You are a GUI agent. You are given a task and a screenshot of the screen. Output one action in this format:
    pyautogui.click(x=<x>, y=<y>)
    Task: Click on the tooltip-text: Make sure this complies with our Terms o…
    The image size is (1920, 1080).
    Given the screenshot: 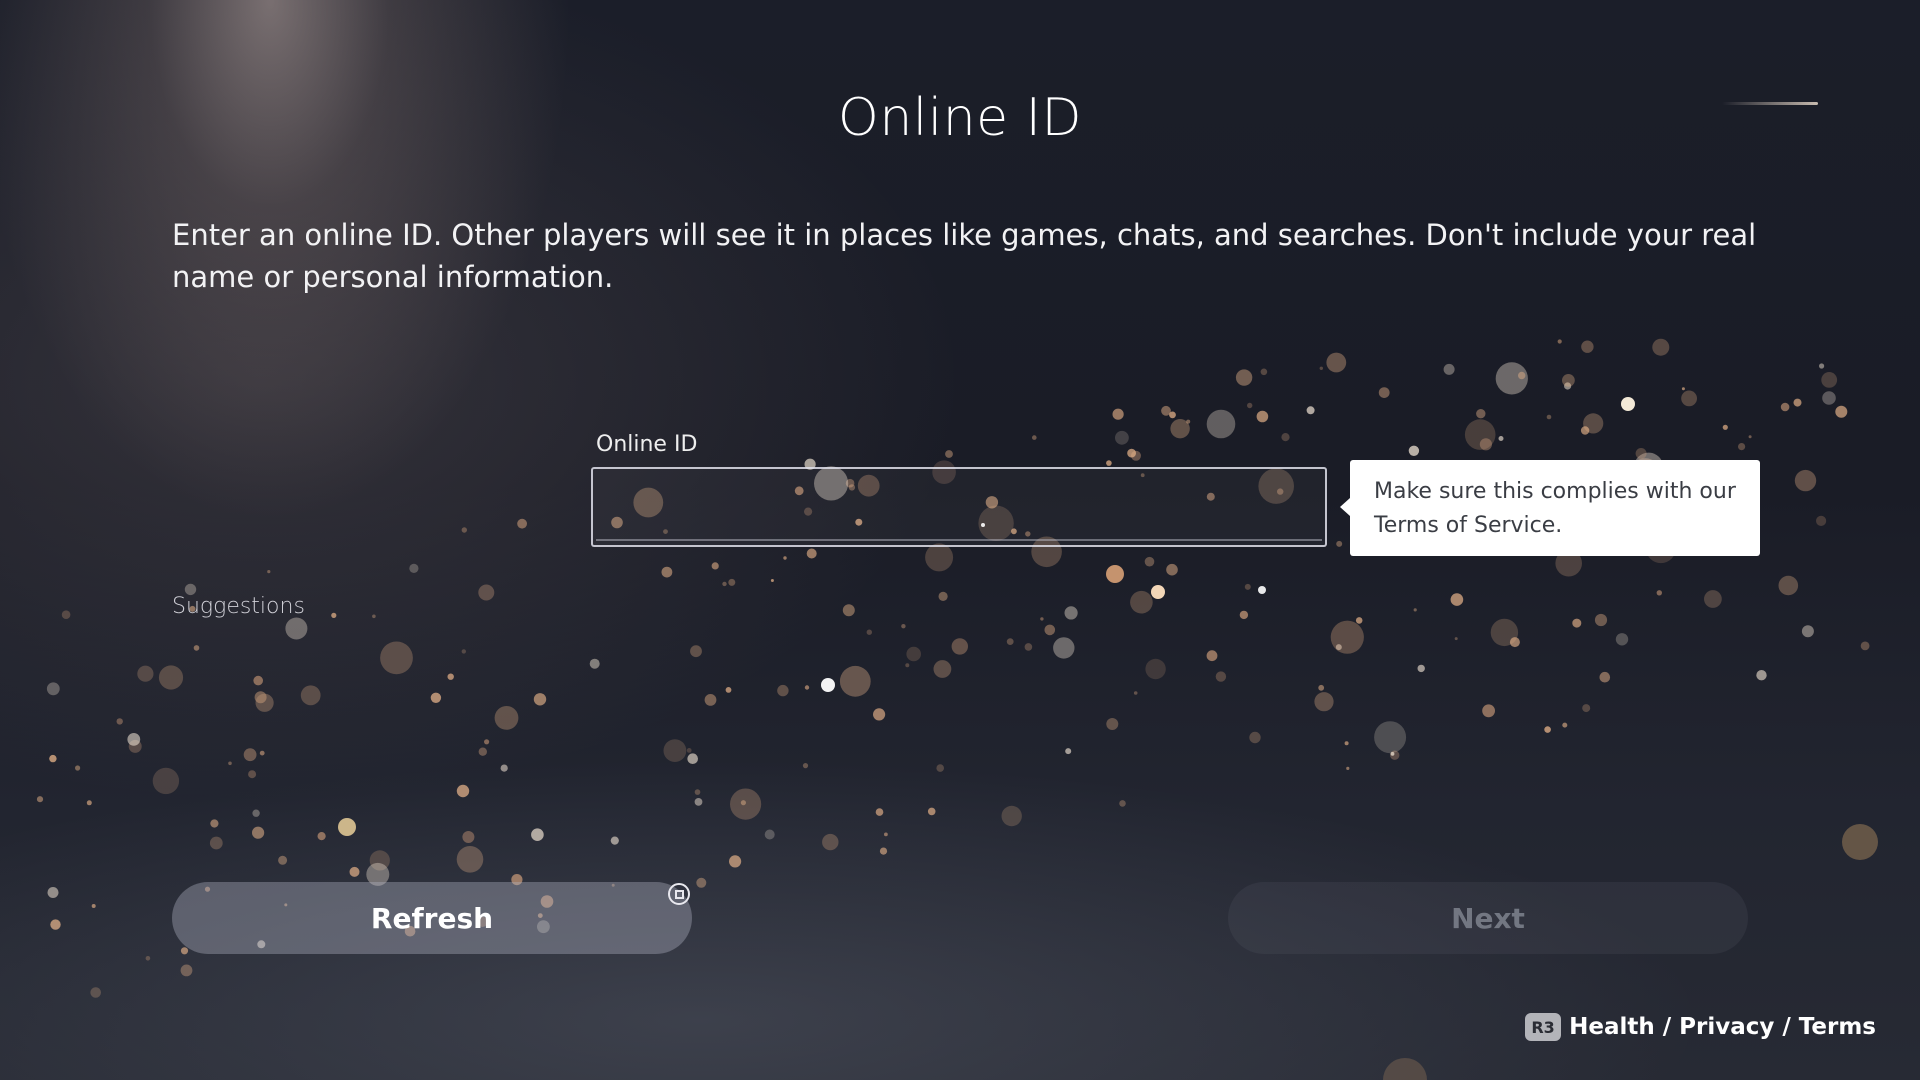 What is the action you would take?
    pyautogui.click(x=1555, y=508)
    